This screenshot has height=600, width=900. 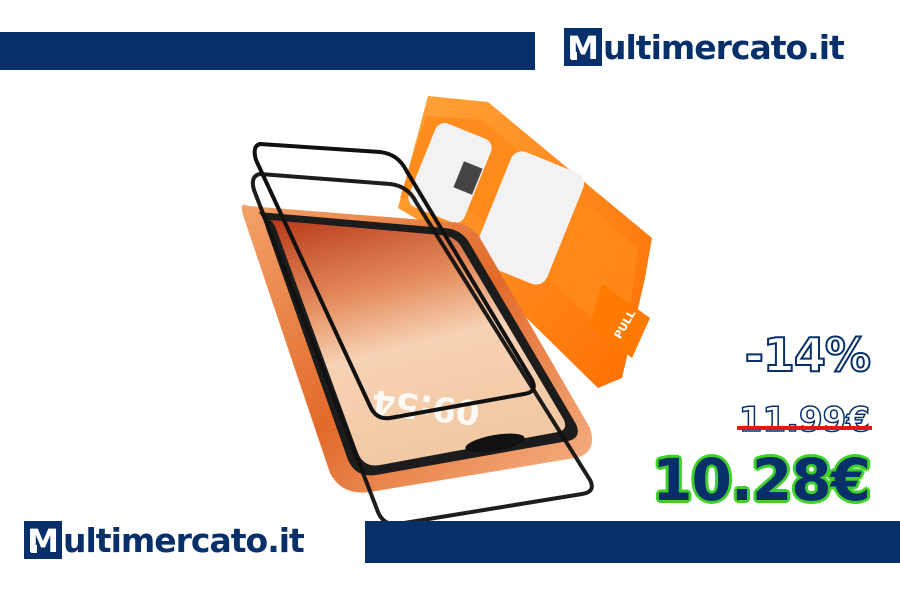 What do you see at coordinates (804, 420) in the screenshot?
I see `original-price: 11.99€` at bounding box center [804, 420].